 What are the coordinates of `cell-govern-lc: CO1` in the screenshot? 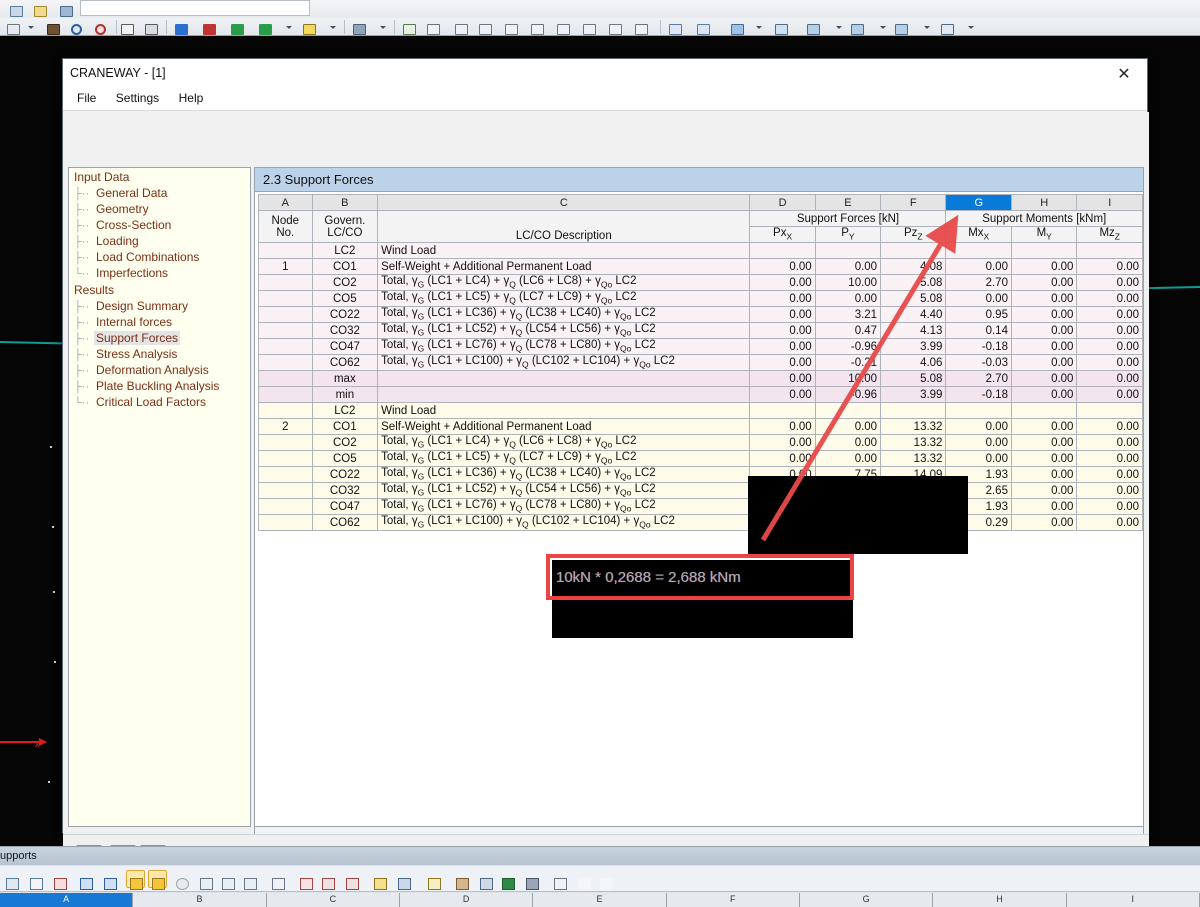 It's located at (345, 266).